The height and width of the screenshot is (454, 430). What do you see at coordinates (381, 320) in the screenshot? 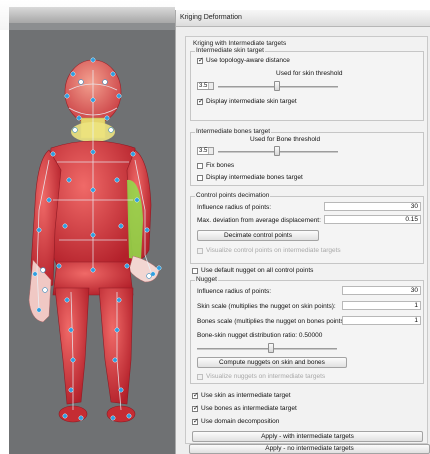
I see `bones-scale-field: 1` at bounding box center [381, 320].